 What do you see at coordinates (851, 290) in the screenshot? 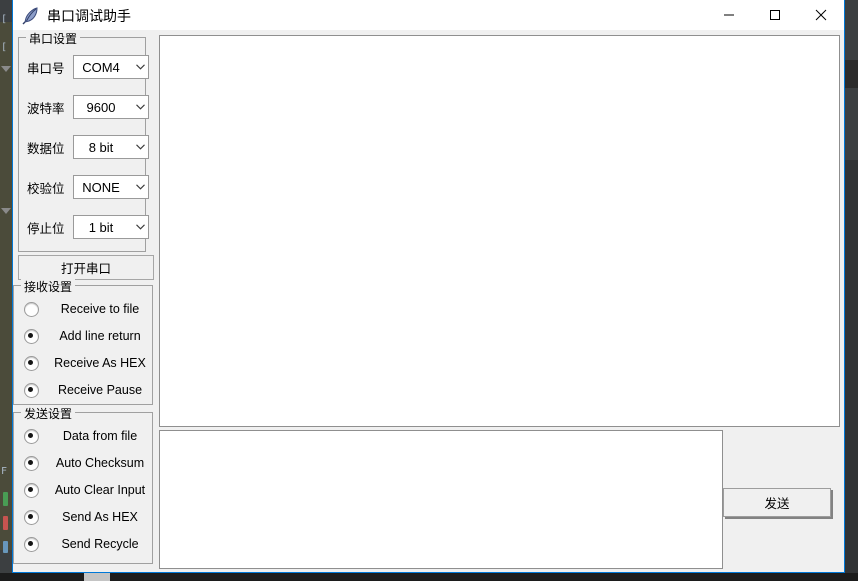
I see `background-app-right-stripe` at bounding box center [851, 290].